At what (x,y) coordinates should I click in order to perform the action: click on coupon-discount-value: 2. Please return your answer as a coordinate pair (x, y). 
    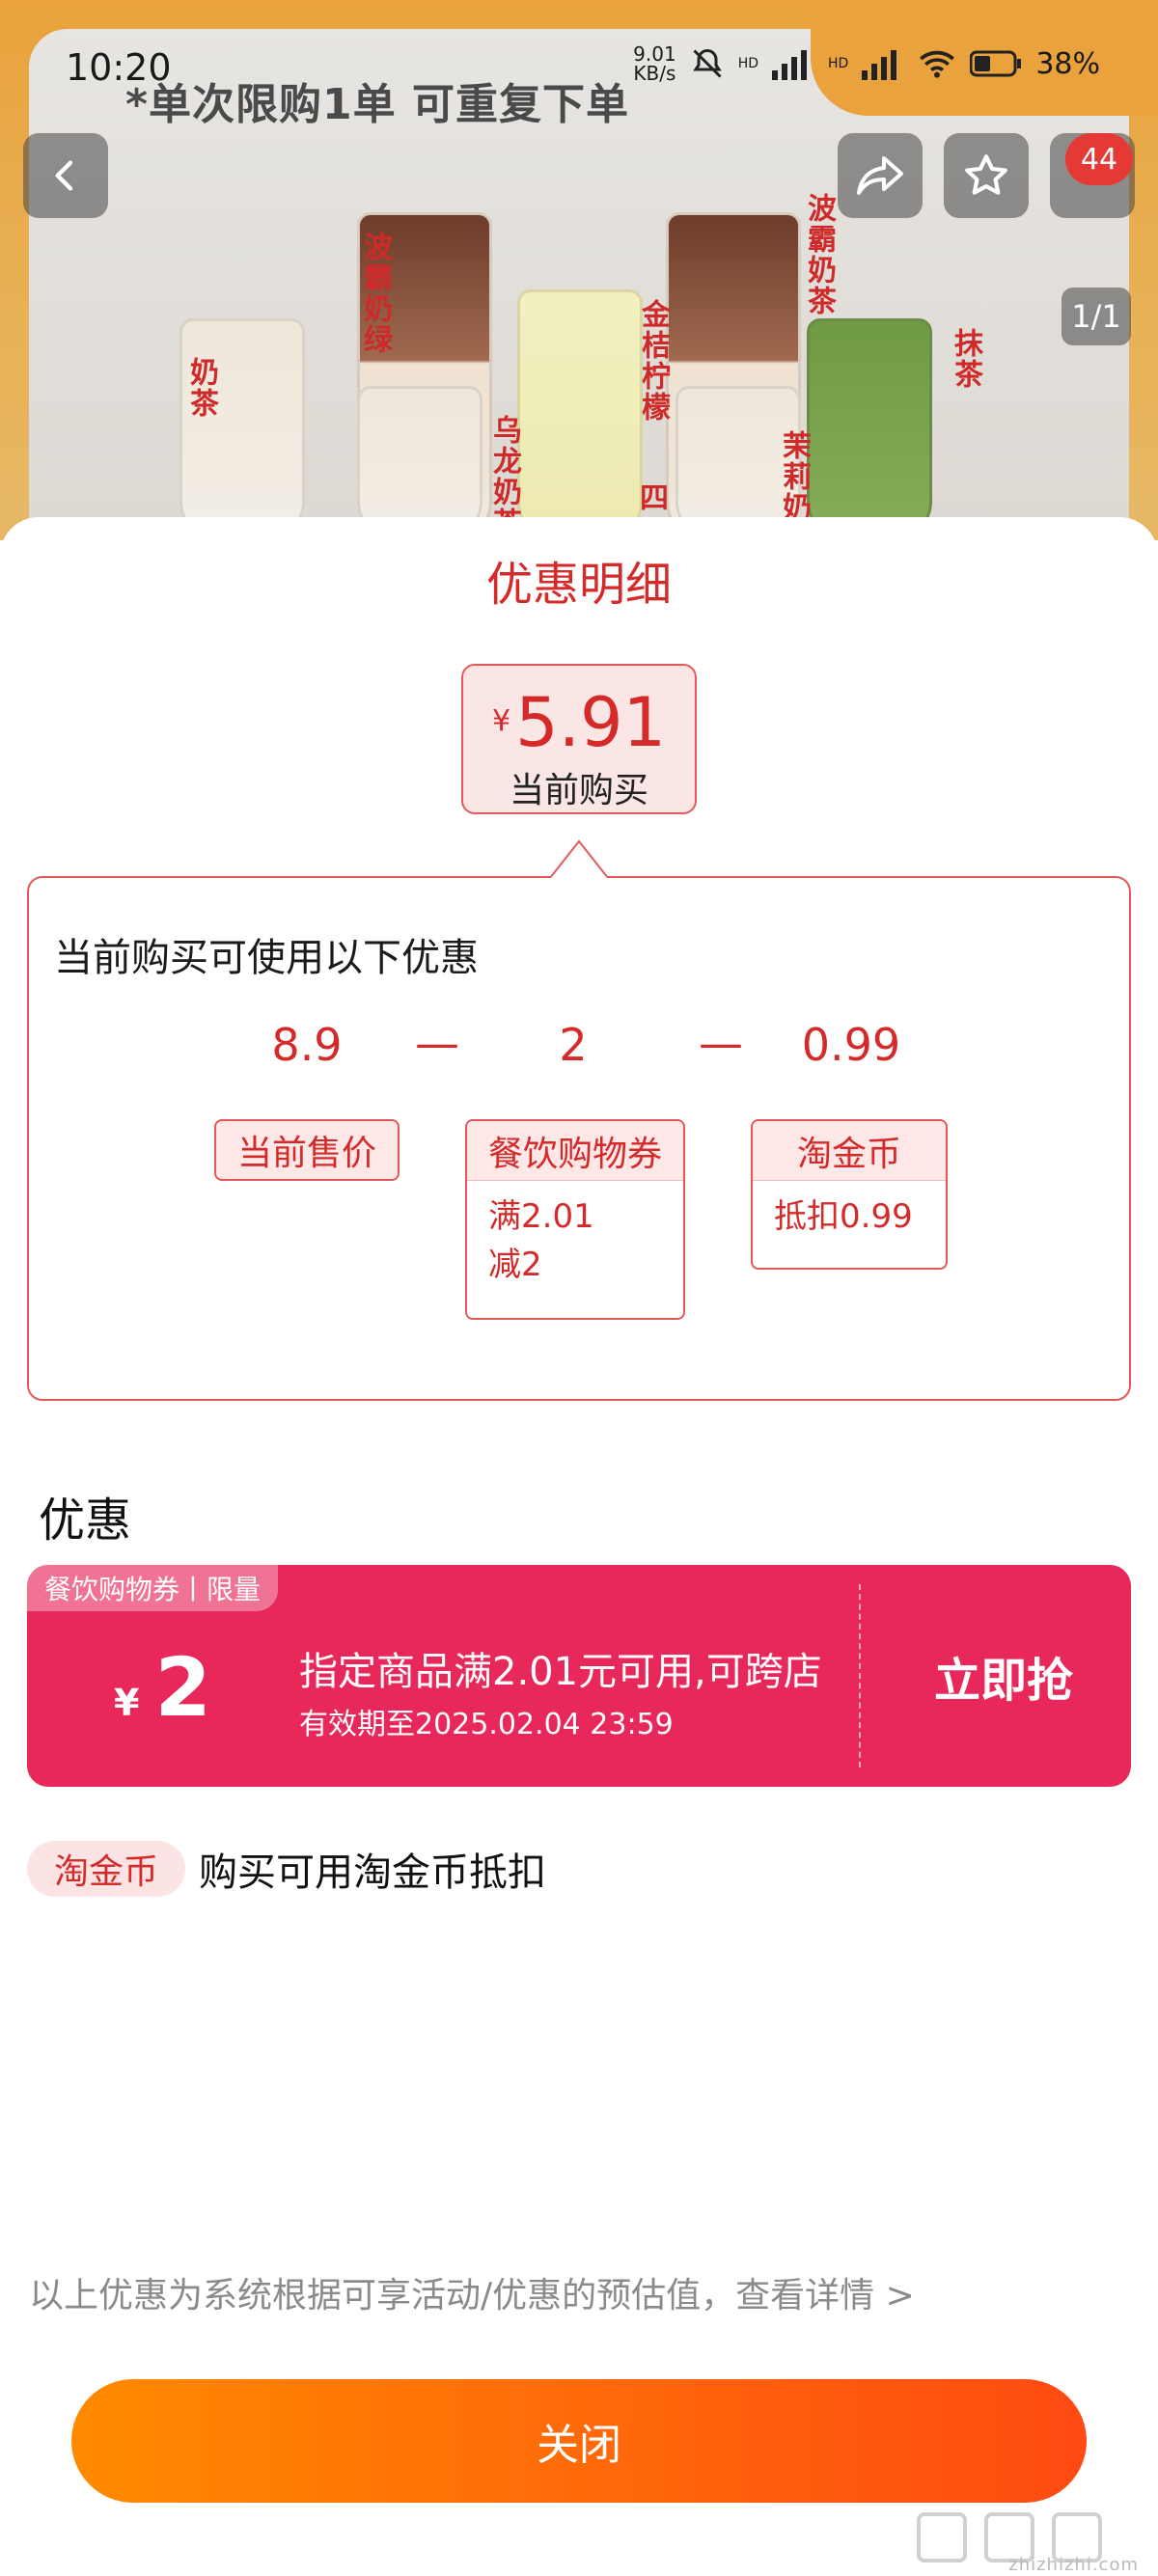
    Looking at the image, I should click on (573, 1045).